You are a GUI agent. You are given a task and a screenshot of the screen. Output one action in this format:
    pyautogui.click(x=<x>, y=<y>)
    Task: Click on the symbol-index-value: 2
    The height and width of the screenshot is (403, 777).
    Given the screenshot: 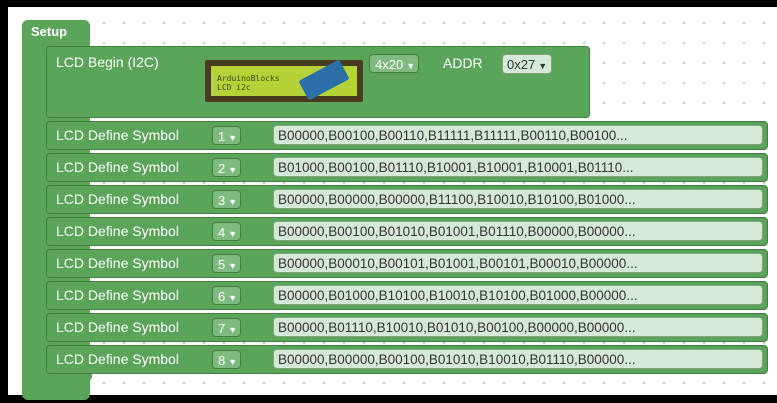 What is the action you would take?
    pyautogui.click(x=222, y=168)
    